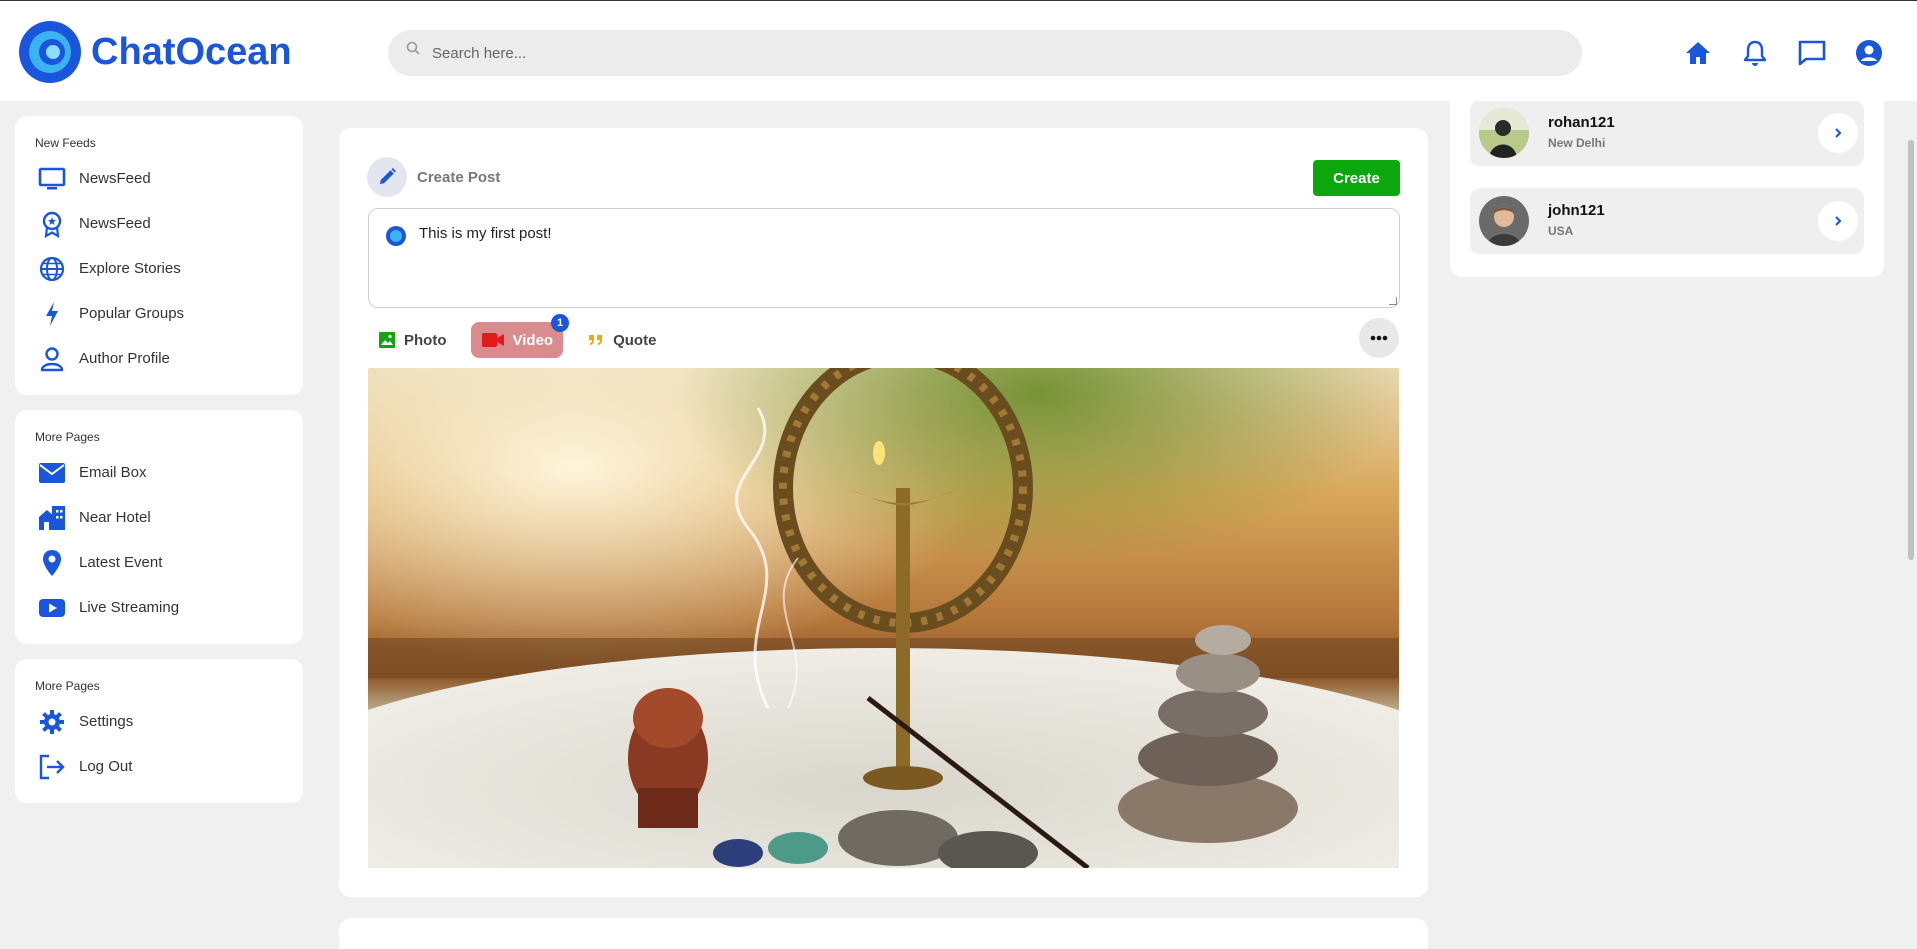 The width and height of the screenshot is (1917, 949). I want to click on sidebar-item-newsfeed-badge: NewsFeed, so click(159, 223).